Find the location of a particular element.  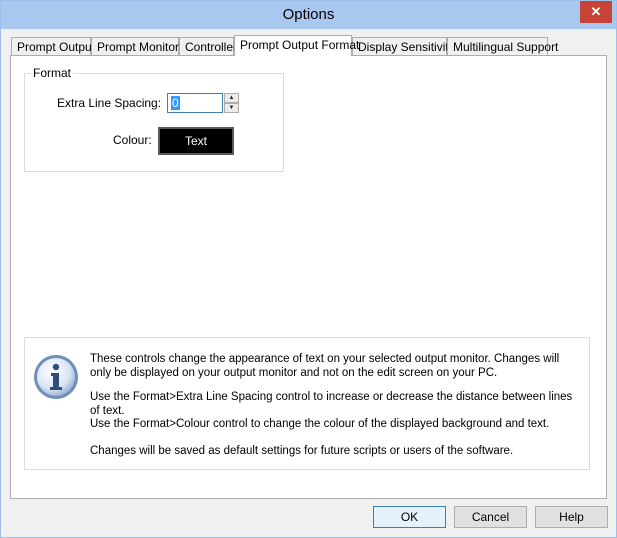

arrow-up-icon: ▲ is located at coordinates (231, 98).